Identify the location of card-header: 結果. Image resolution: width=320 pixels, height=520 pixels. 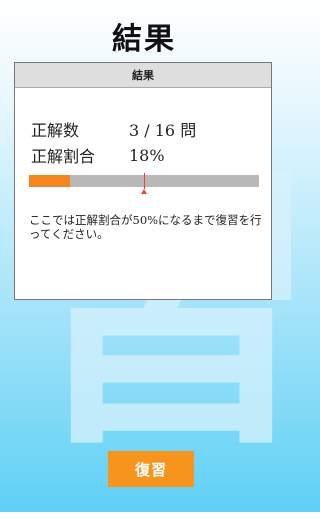
(143, 75).